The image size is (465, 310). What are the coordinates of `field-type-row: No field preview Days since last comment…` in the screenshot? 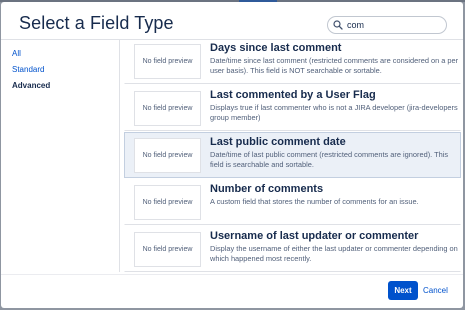 It's located at (292, 61).